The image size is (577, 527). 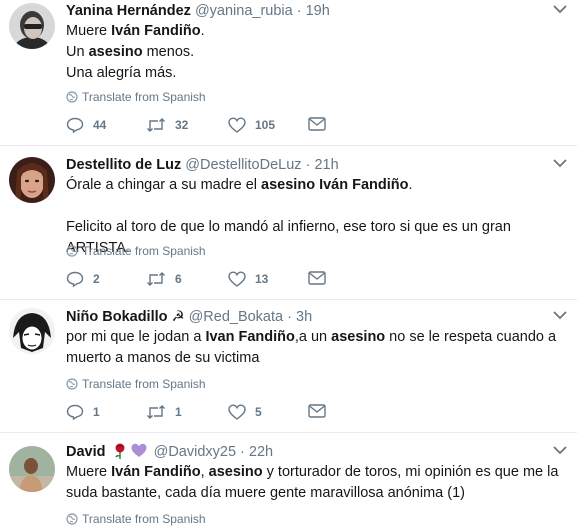 I want to click on author-name: Niño Bokadillo, so click(x=117, y=317).